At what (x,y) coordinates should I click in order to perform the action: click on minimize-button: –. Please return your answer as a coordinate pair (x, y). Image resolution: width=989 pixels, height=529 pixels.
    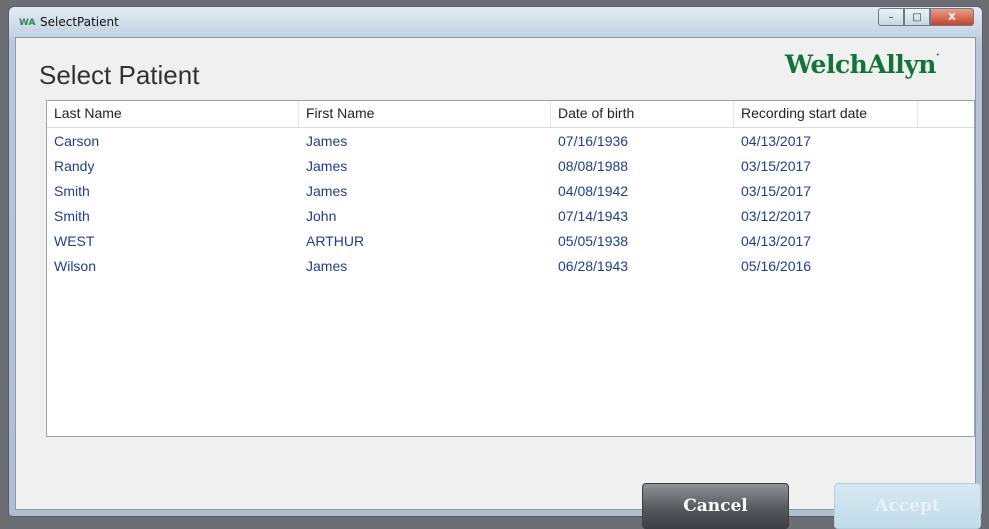
    Looking at the image, I should click on (891, 17).